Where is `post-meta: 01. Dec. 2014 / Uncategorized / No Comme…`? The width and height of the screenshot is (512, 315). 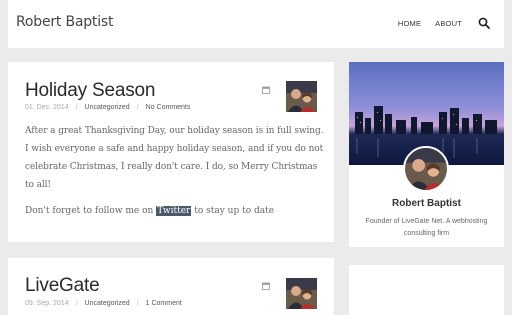
post-meta: 01. Dec. 2014 / Uncategorized / No Comme… is located at coordinates (107, 107).